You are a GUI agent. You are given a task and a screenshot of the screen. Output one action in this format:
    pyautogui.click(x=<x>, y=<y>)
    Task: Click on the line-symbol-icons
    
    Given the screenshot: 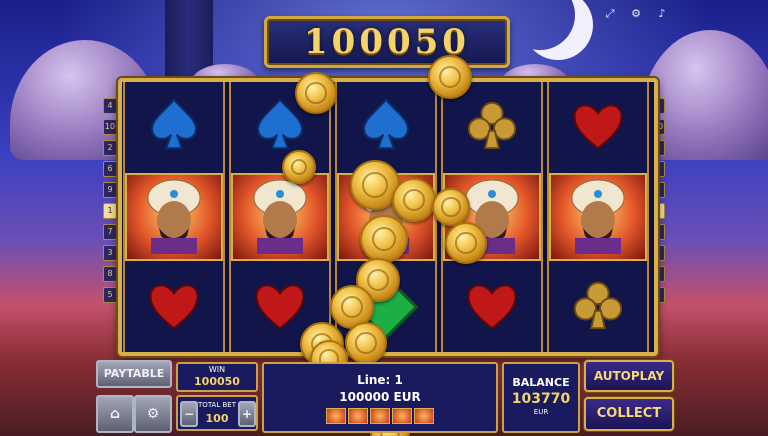 What is the action you would take?
    pyautogui.click(x=380, y=418)
    